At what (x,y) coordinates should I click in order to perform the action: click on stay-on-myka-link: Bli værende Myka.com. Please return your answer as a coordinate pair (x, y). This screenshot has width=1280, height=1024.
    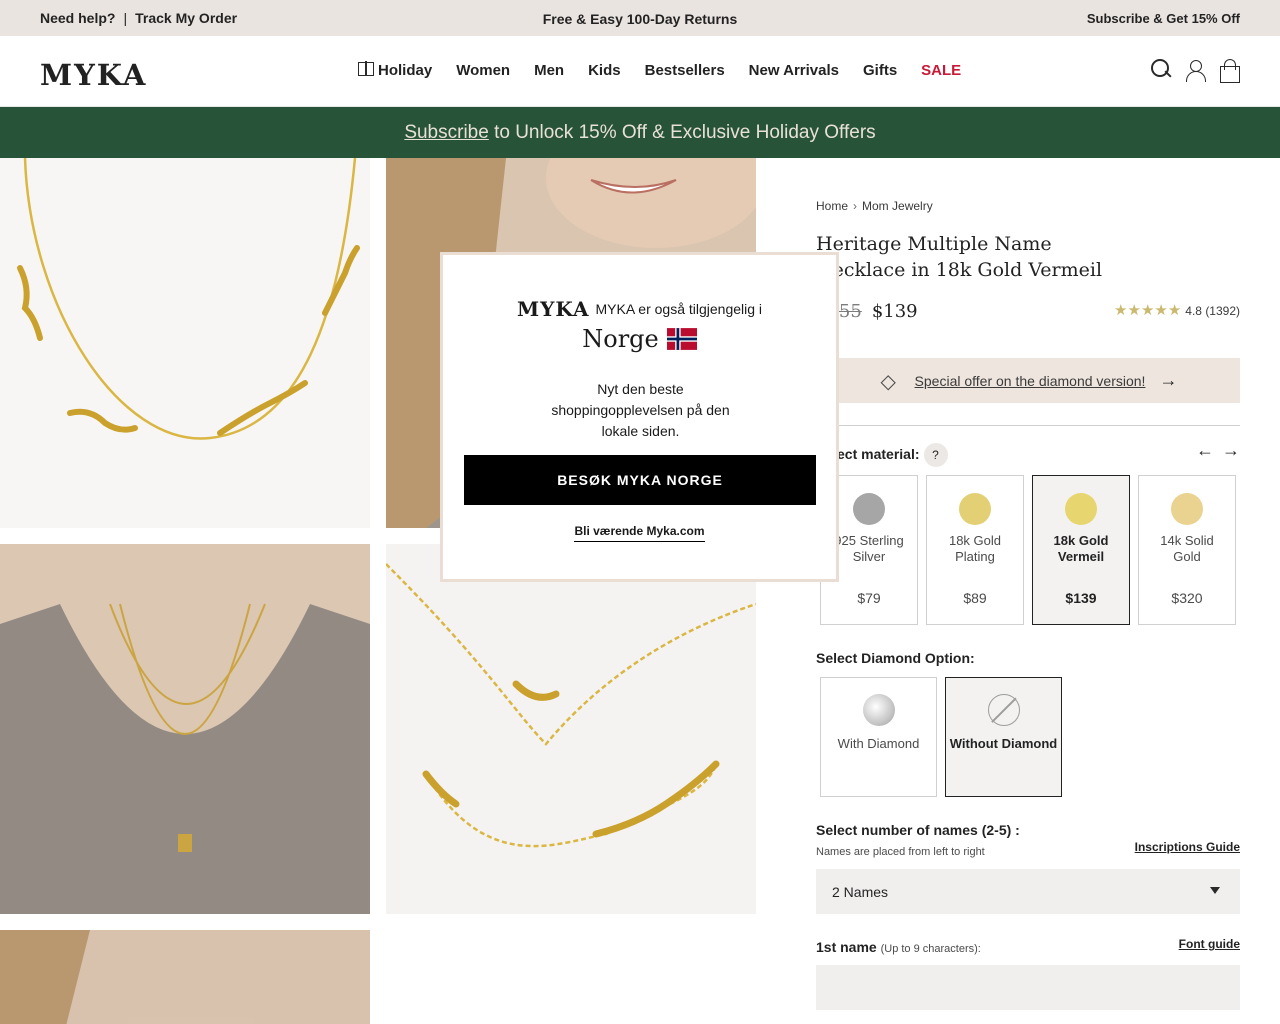
    Looking at the image, I should click on (639, 533).